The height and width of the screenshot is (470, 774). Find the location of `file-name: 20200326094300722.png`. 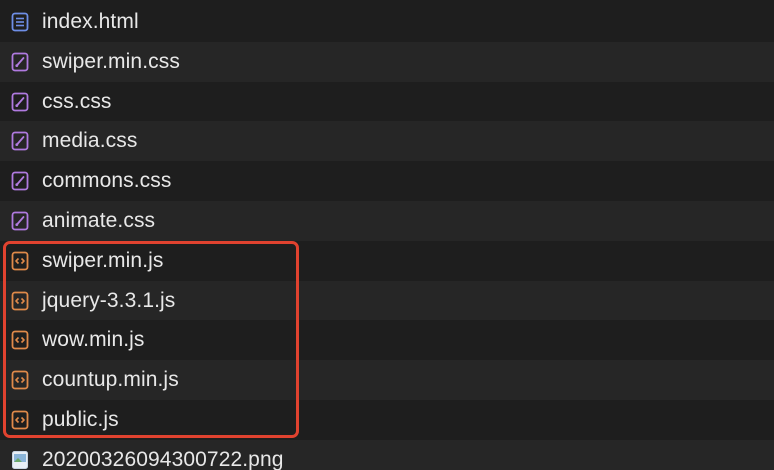

file-name: 20200326094300722.png is located at coordinates (163, 458).